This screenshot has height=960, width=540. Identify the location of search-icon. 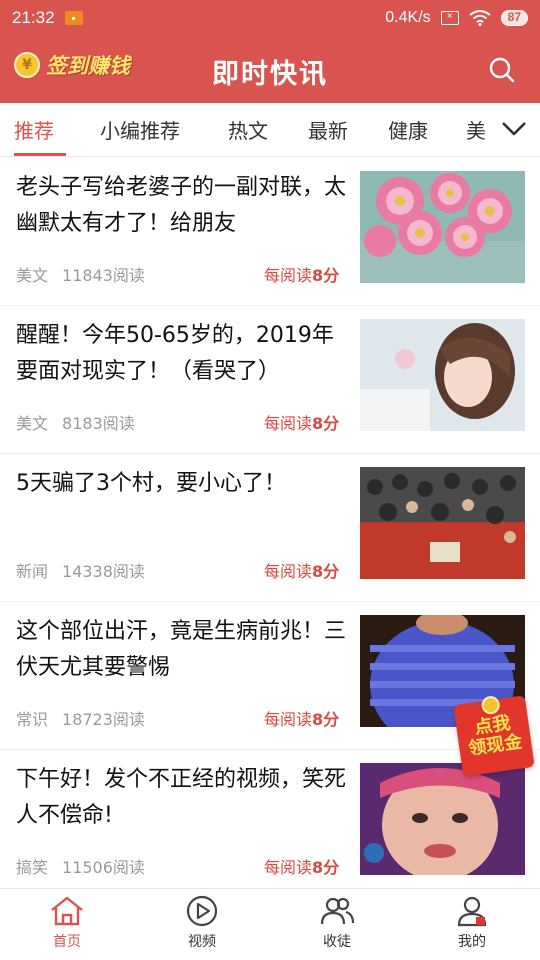
(502, 70).